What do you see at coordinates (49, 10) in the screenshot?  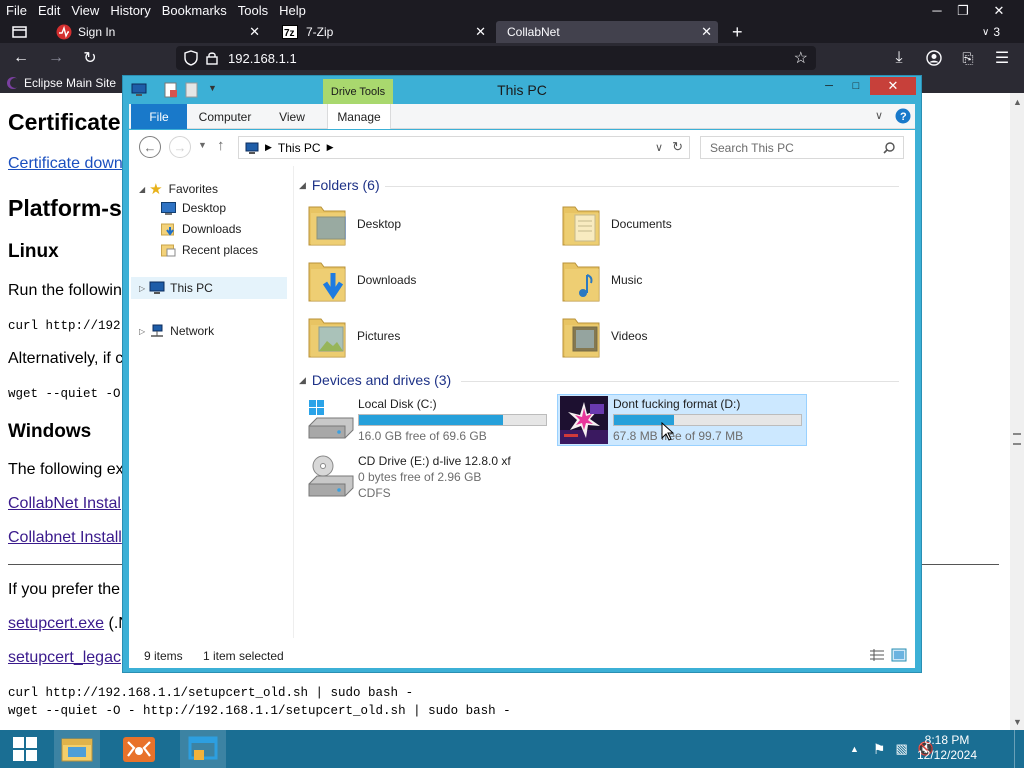 I see `menu-edit: Edit` at bounding box center [49, 10].